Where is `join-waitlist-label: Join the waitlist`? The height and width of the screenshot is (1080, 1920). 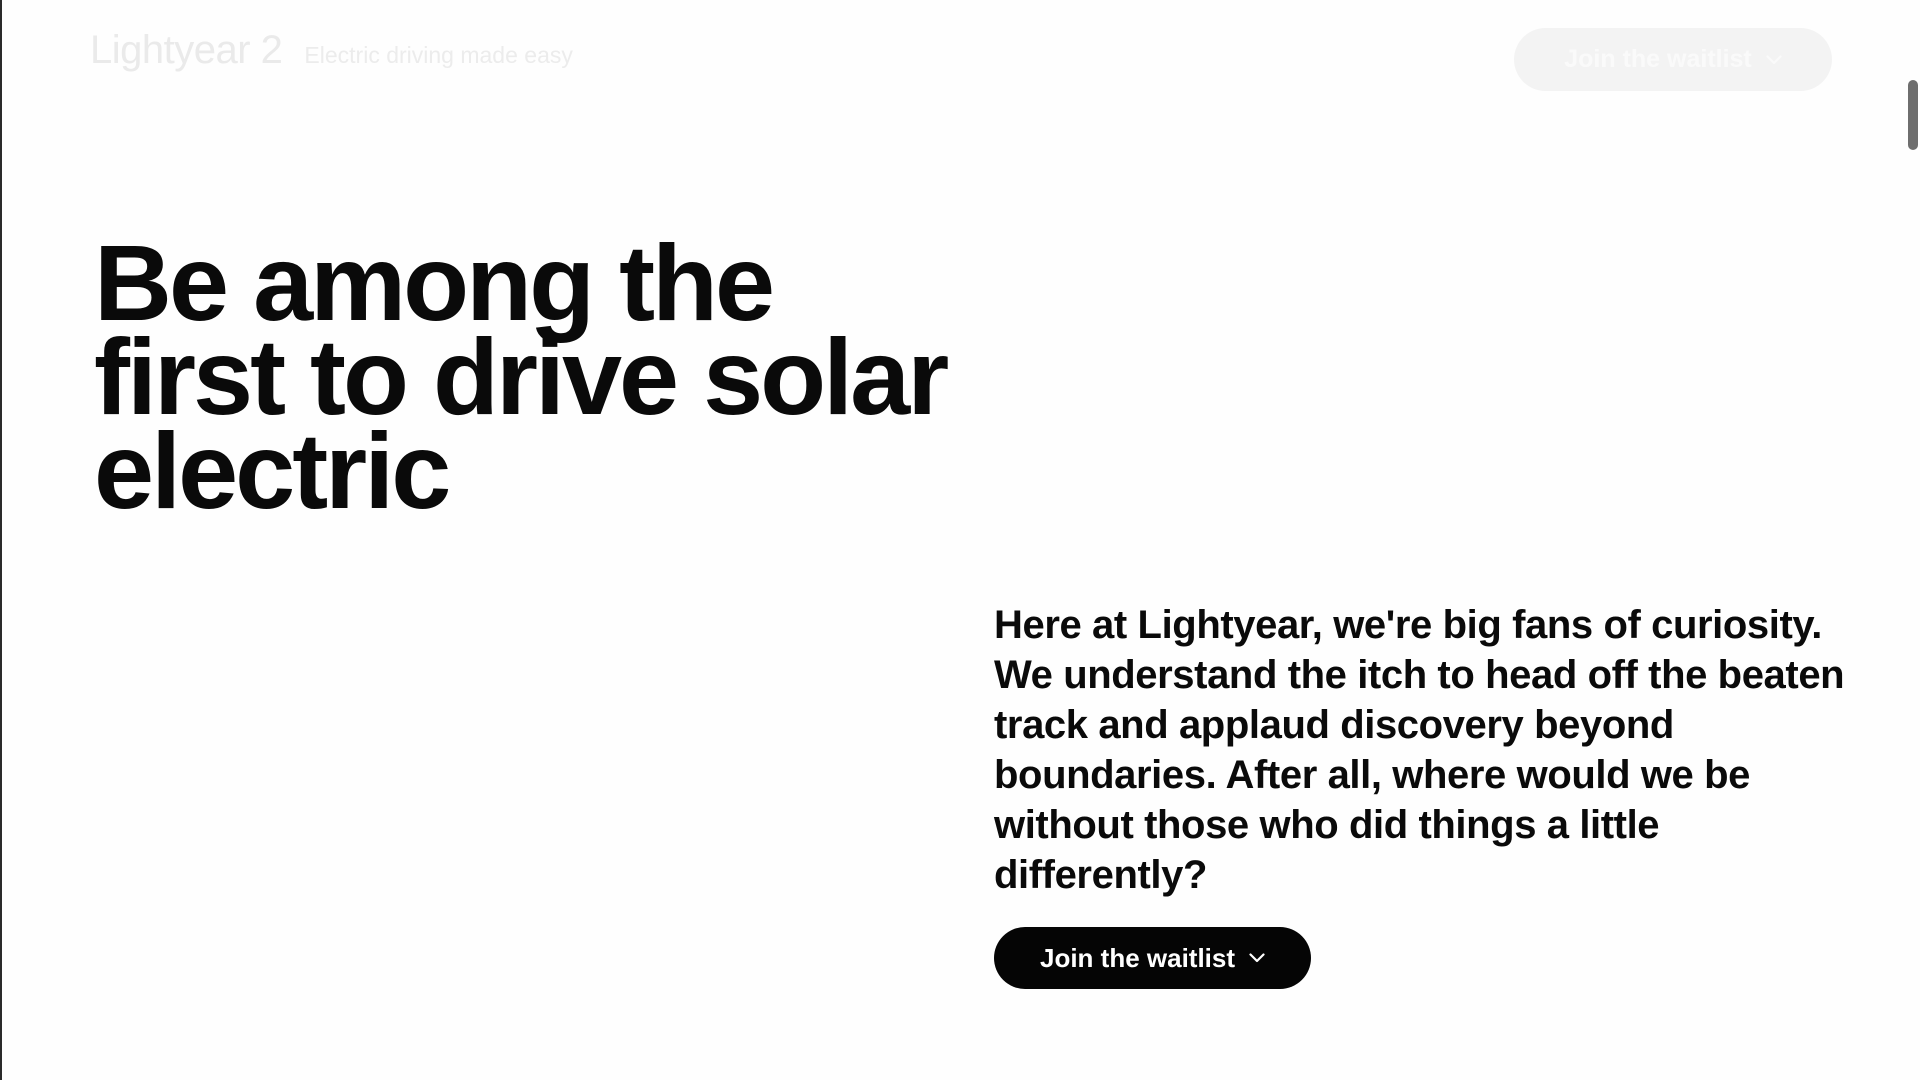 join-waitlist-label: Join the waitlist is located at coordinates (1137, 957).